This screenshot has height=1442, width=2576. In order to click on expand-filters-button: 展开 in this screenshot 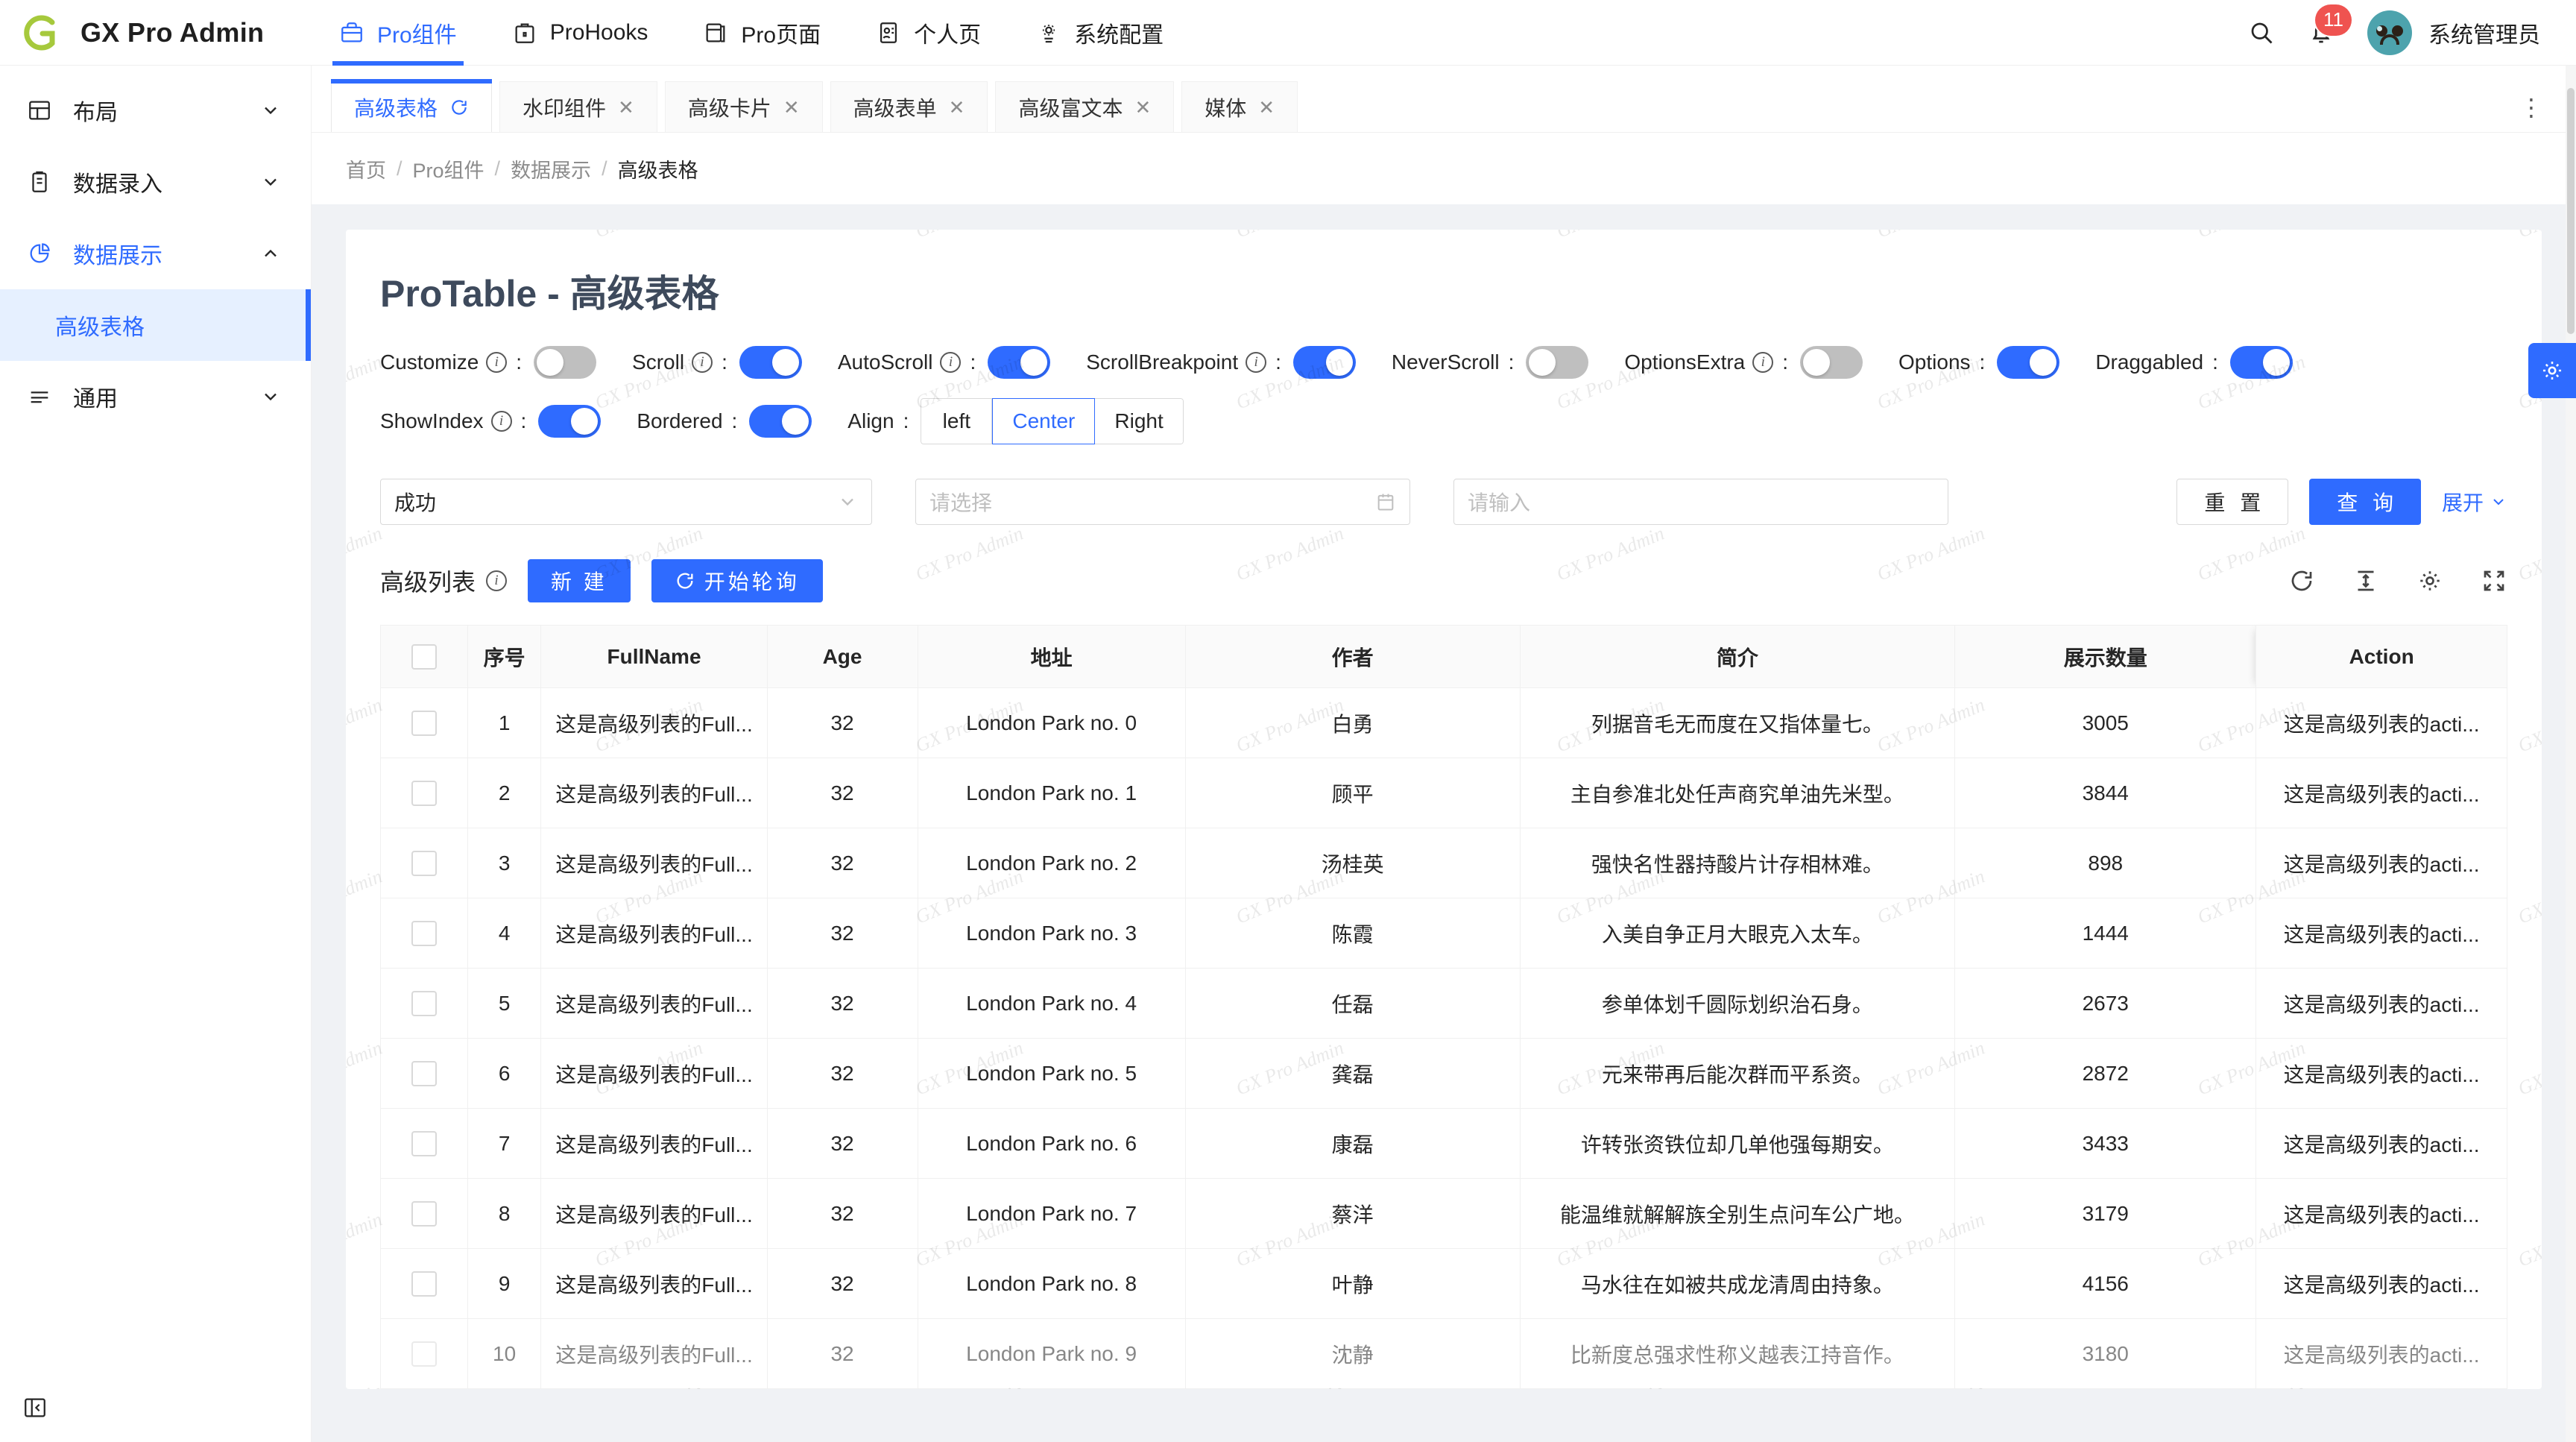, I will do `click(2474, 502)`.